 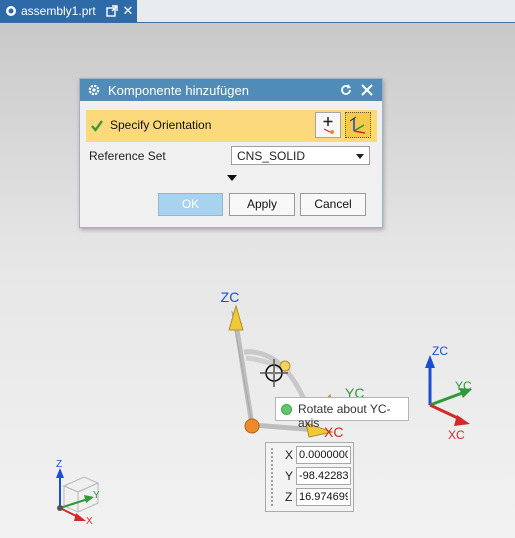 What do you see at coordinates (289, 476) in the screenshot?
I see `y-label: Y` at bounding box center [289, 476].